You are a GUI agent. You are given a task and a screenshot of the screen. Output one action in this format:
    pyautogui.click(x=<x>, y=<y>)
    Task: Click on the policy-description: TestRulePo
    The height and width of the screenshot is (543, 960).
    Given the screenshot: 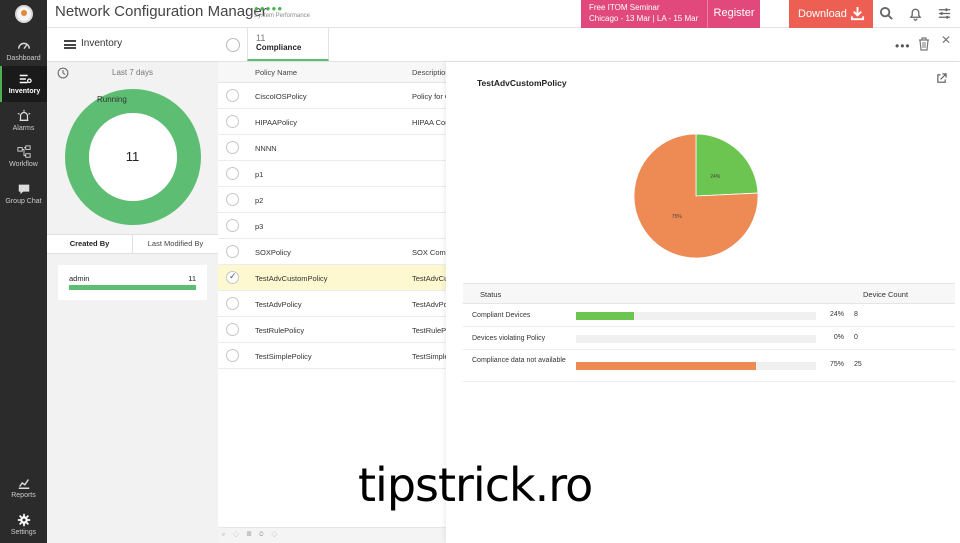 What is the action you would take?
    pyautogui.click(x=429, y=330)
    